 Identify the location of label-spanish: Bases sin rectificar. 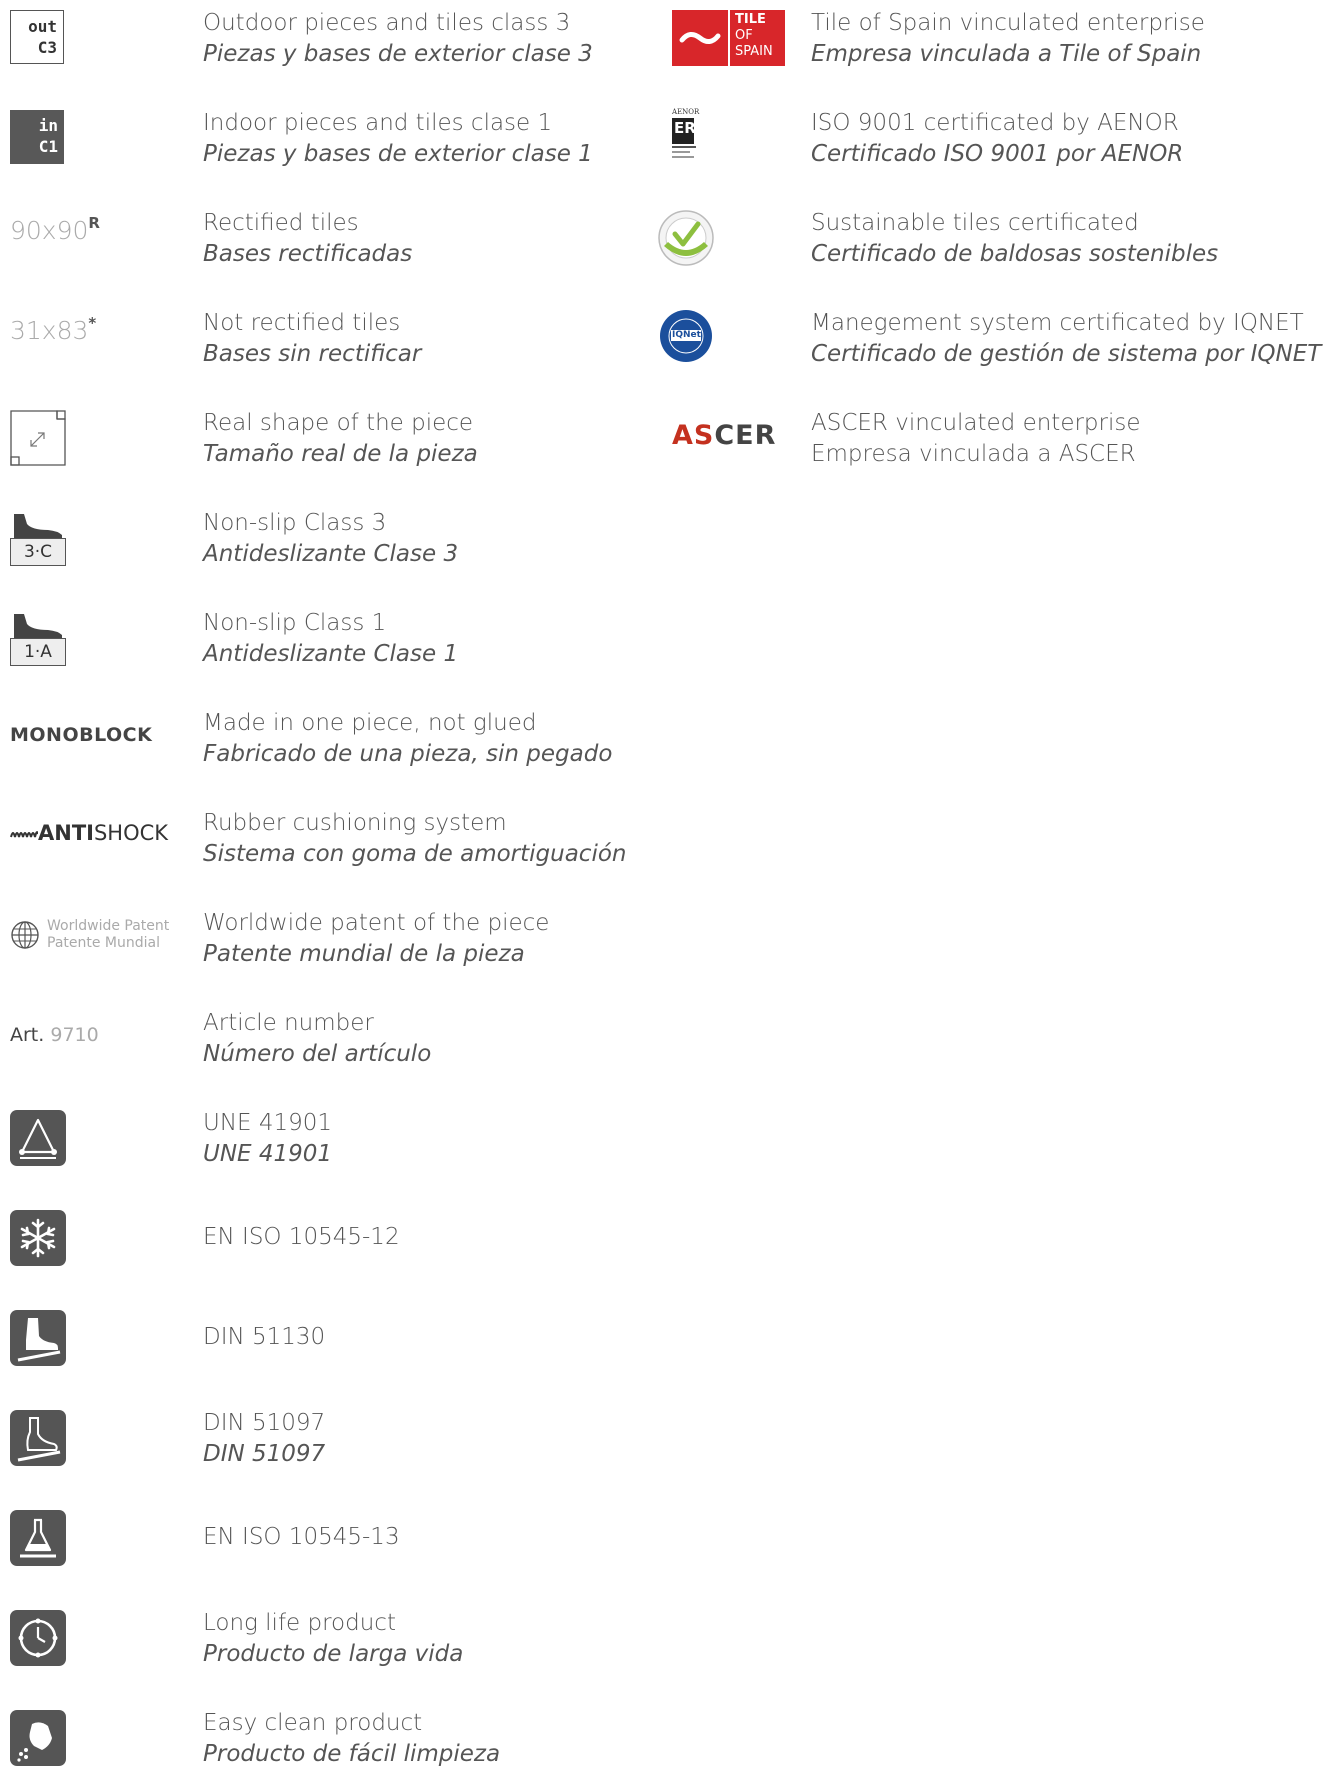
(312, 354).